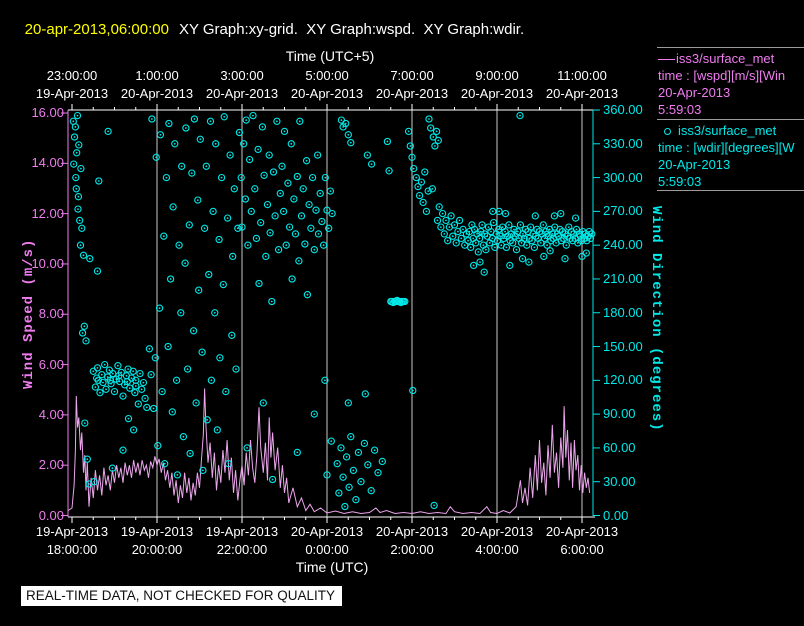 The width and height of the screenshot is (804, 626). What do you see at coordinates (51, 465) in the screenshot?
I see `left-axis-tick-label: 2.00` at bounding box center [51, 465].